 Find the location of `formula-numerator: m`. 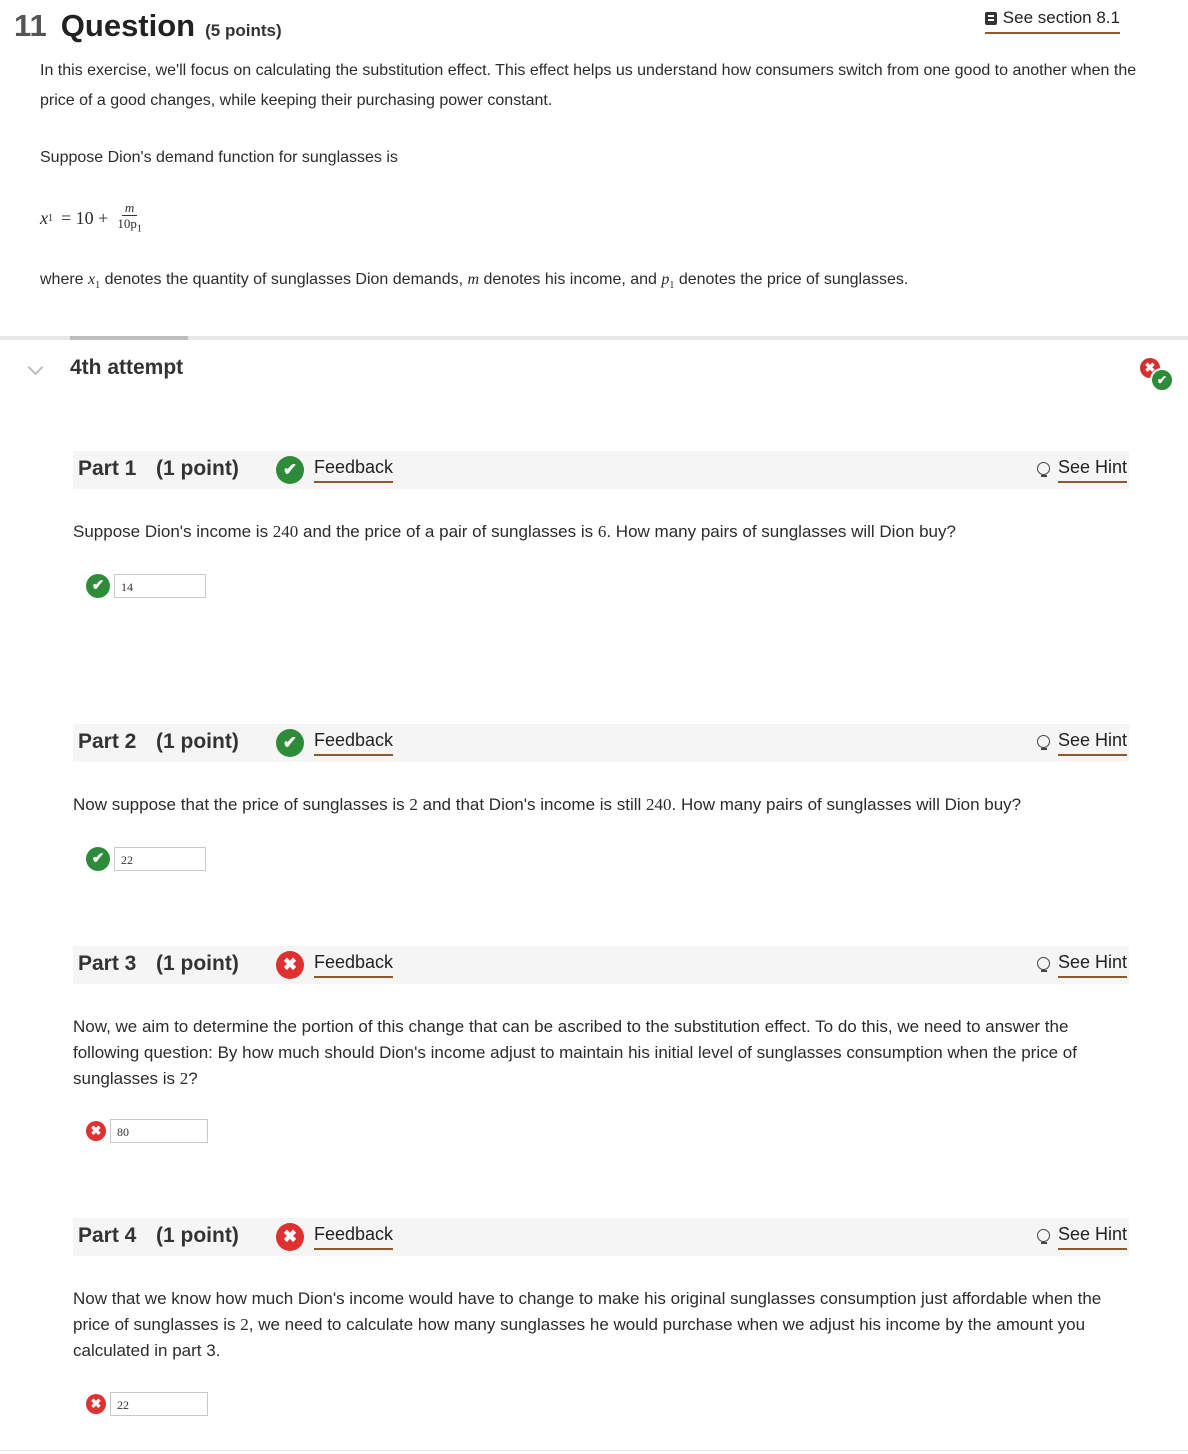

formula-numerator: m is located at coordinates (129, 208).